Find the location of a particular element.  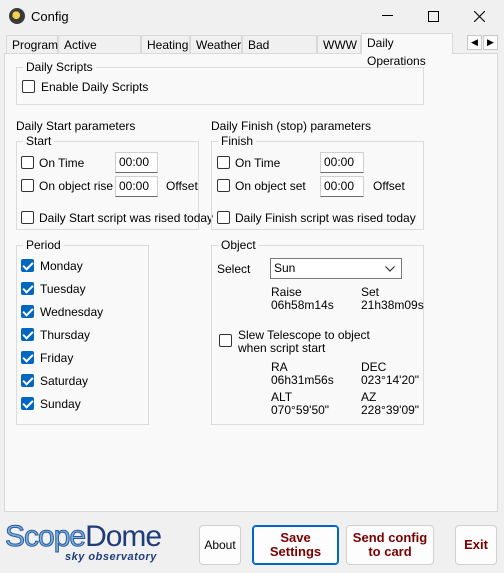

chevron-right-icon: ▶ is located at coordinates (490, 42).